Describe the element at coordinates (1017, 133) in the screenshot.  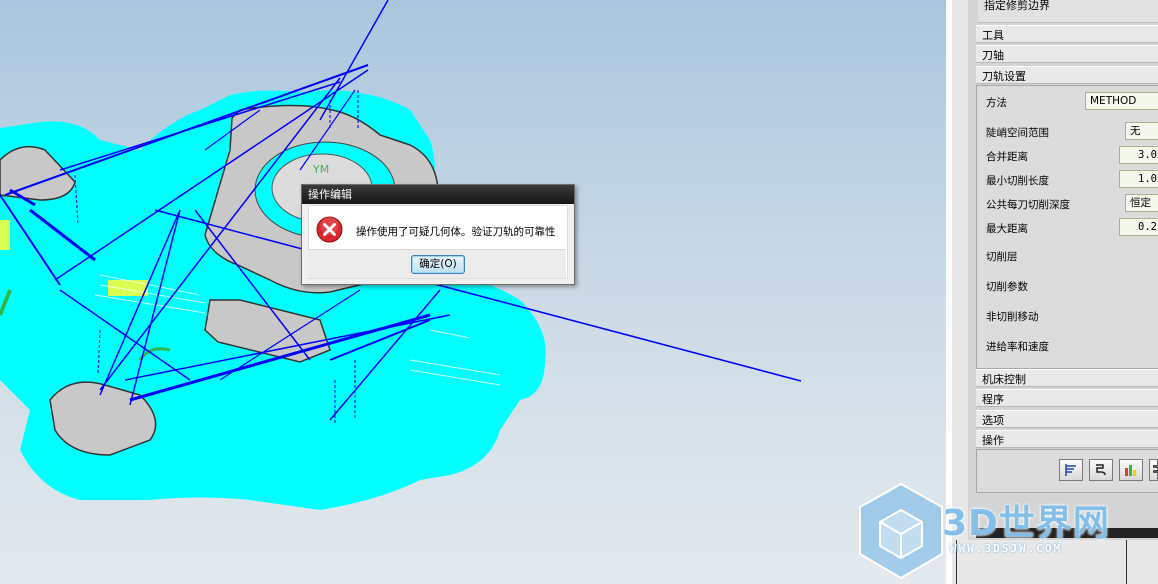
I see `steep-label: 陡峭空间范围` at that location.